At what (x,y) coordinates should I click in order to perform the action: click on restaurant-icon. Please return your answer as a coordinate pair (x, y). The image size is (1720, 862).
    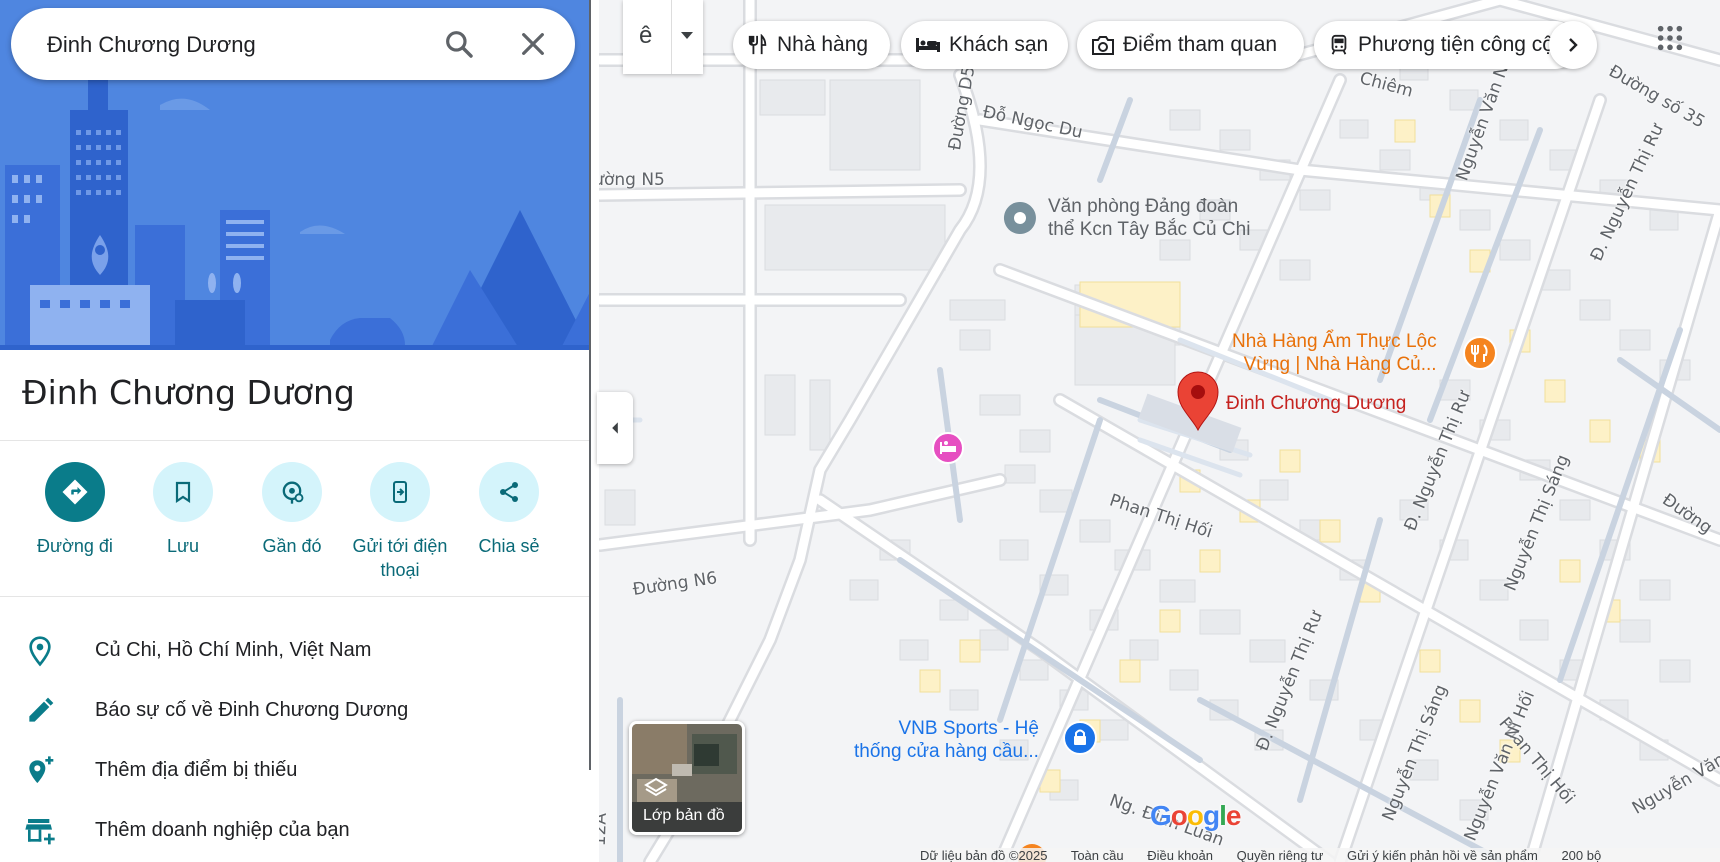
    Looking at the image, I should click on (757, 44).